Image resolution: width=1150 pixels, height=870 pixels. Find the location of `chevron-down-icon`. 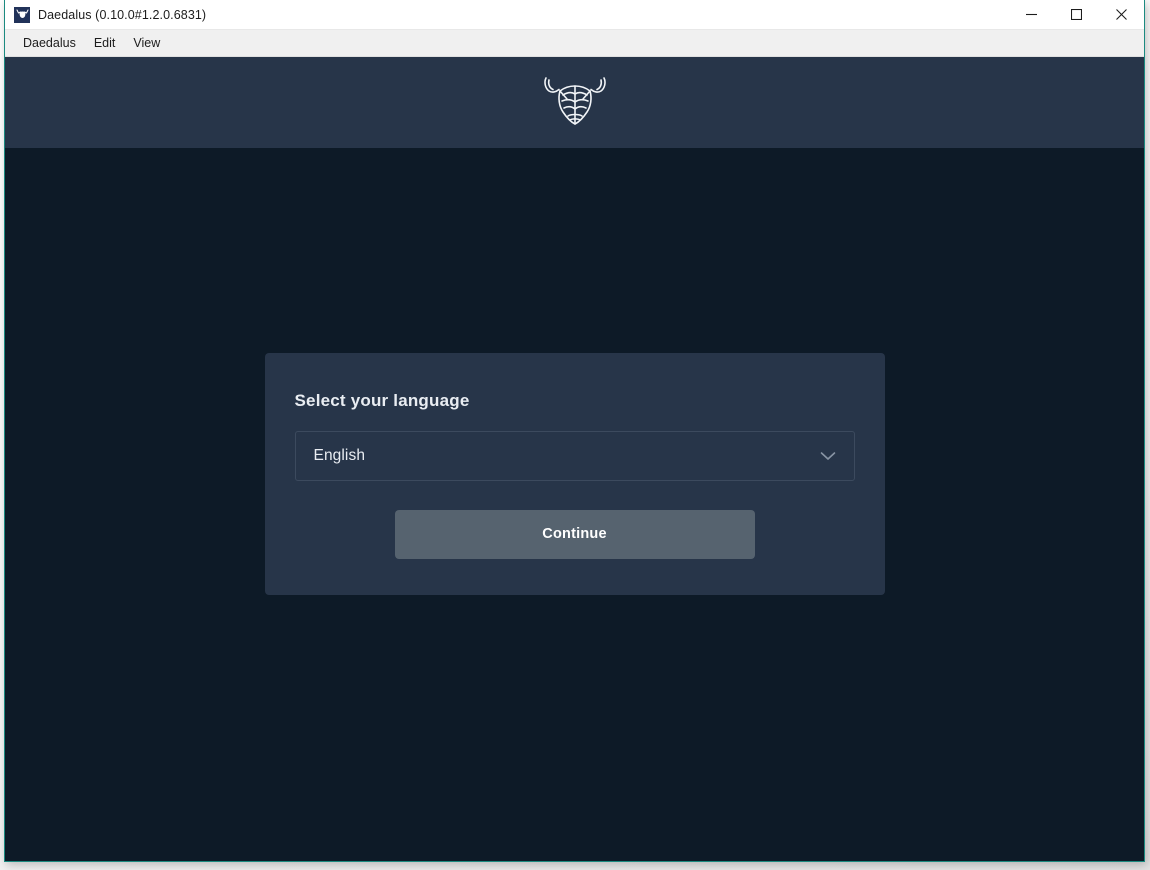

chevron-down-icon is located at coordinates (827, 455).